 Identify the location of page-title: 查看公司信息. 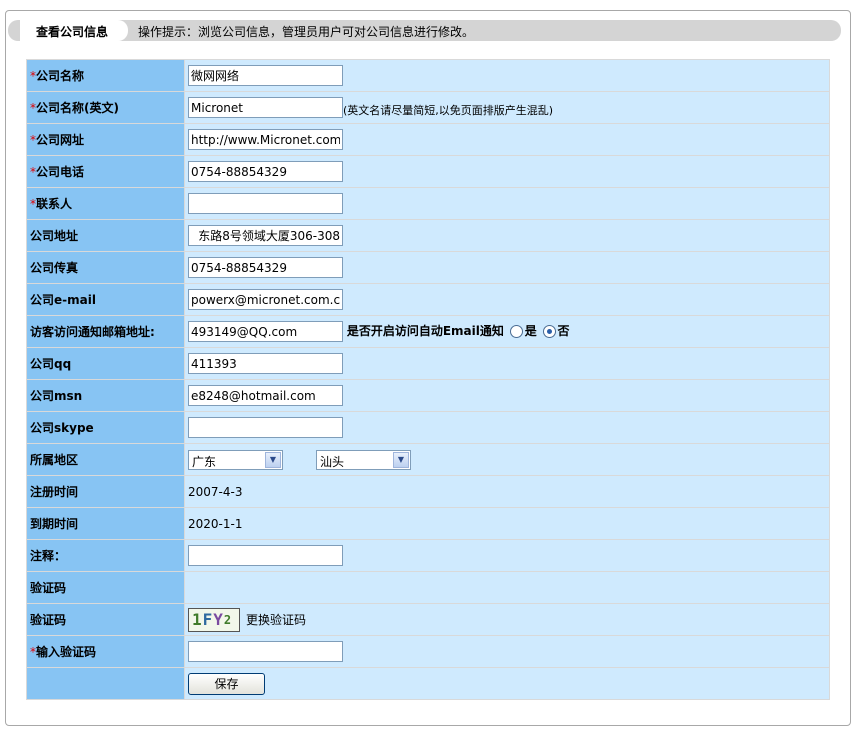
(72, 32).